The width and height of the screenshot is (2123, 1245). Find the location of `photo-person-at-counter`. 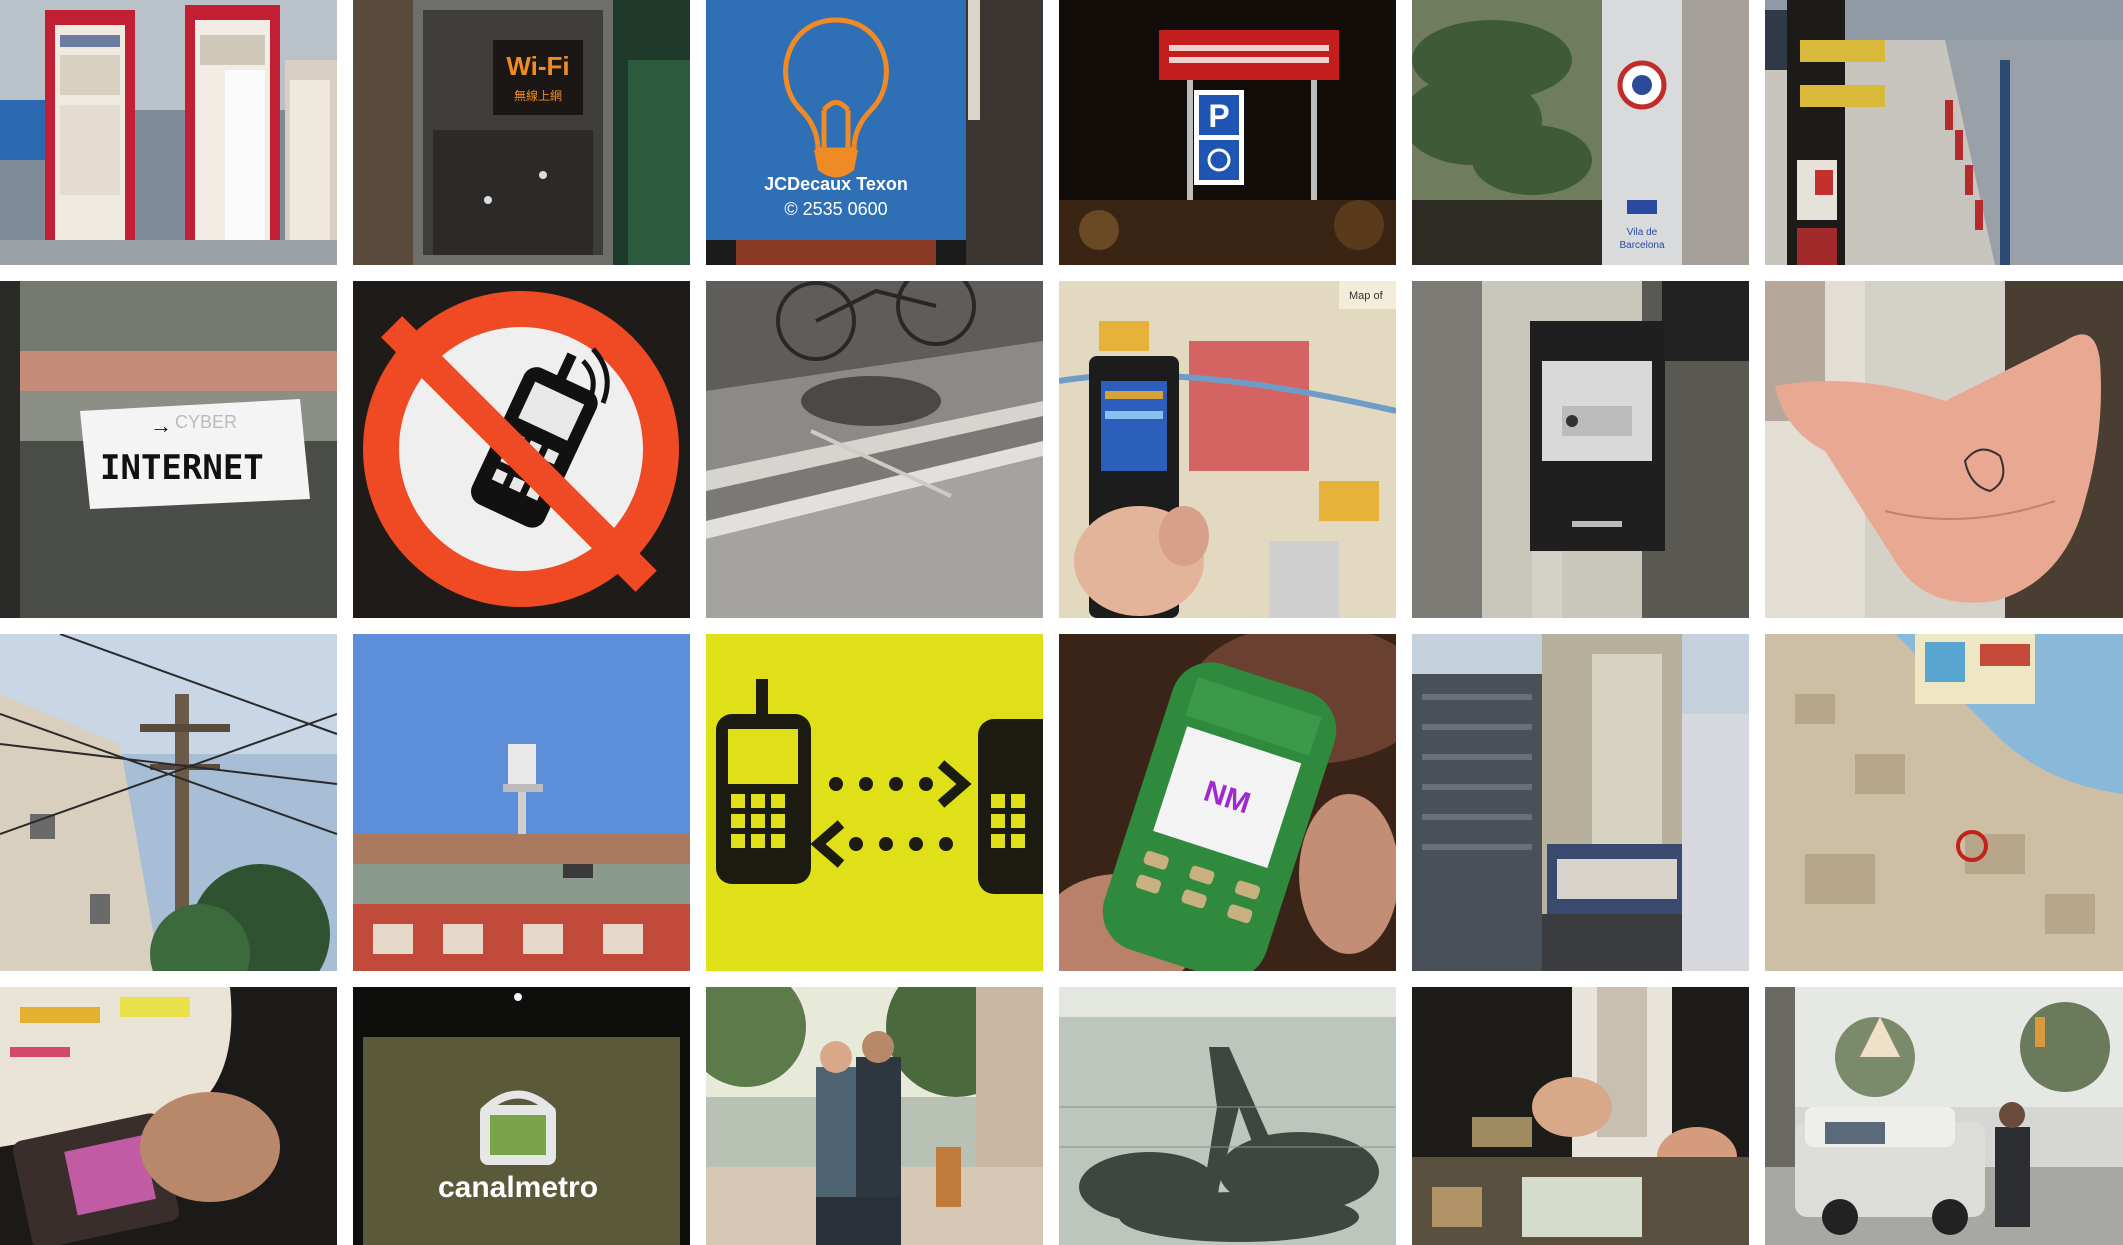

photo-person-at-counter is located at coordinates (1580, 1116).